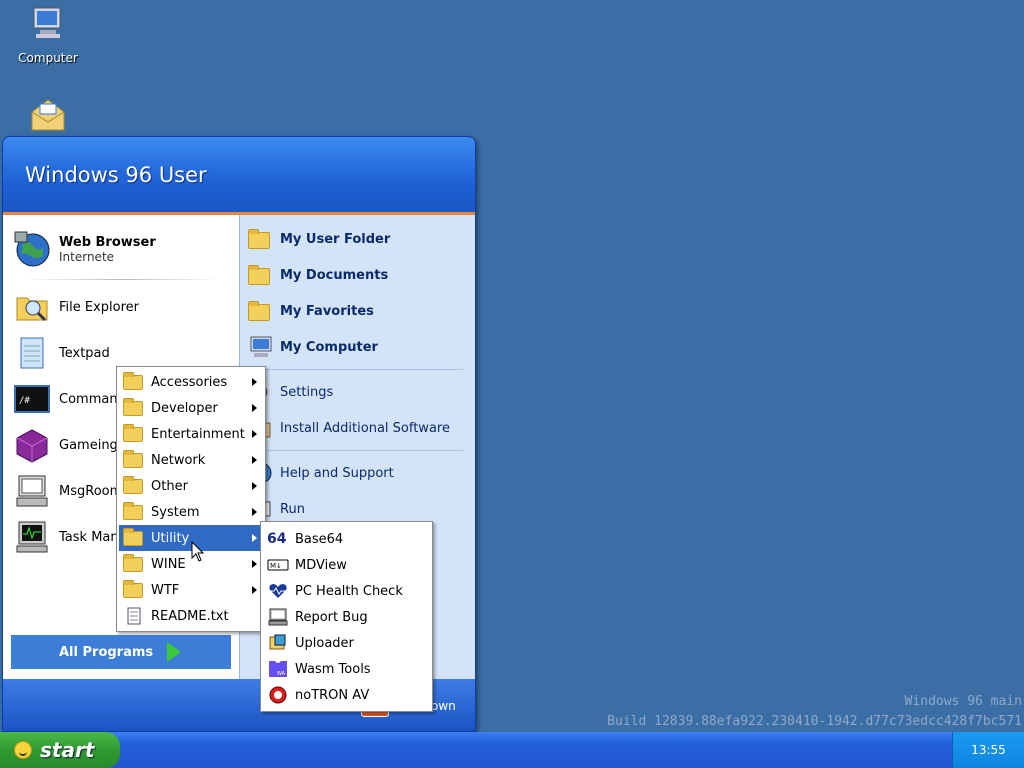  What do you see at coordinates (168, 564) in the screenshot?
I see `menu-item-label: WINE` at bounding box center [168, 564].